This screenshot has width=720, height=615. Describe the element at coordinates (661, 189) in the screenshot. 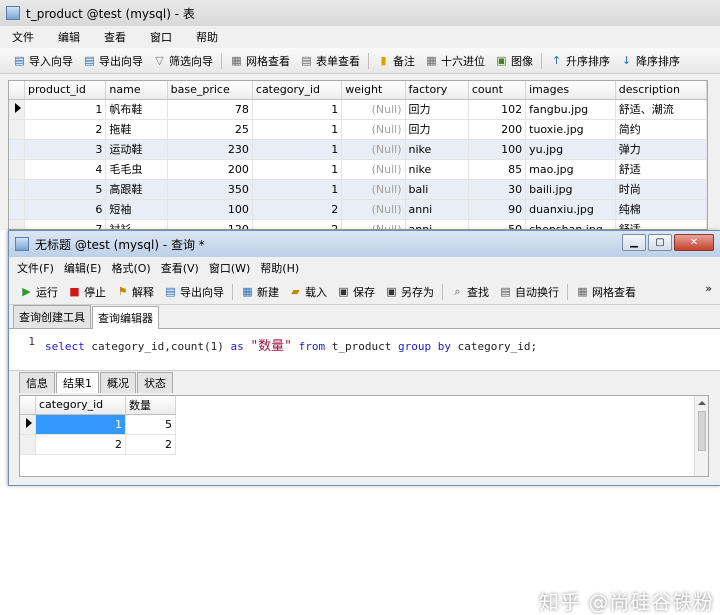

I see `cell: 时尚` at that location.